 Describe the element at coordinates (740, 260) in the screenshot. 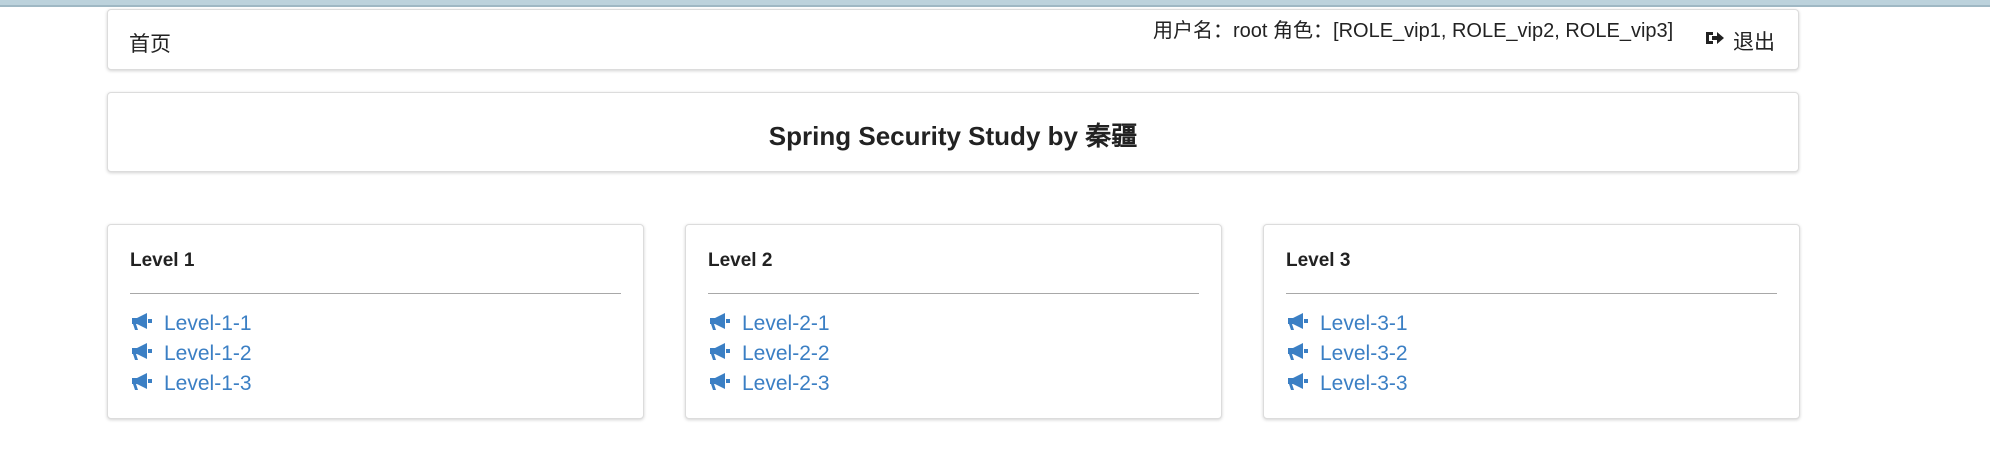

I see `level-title: Level 2` at that location.